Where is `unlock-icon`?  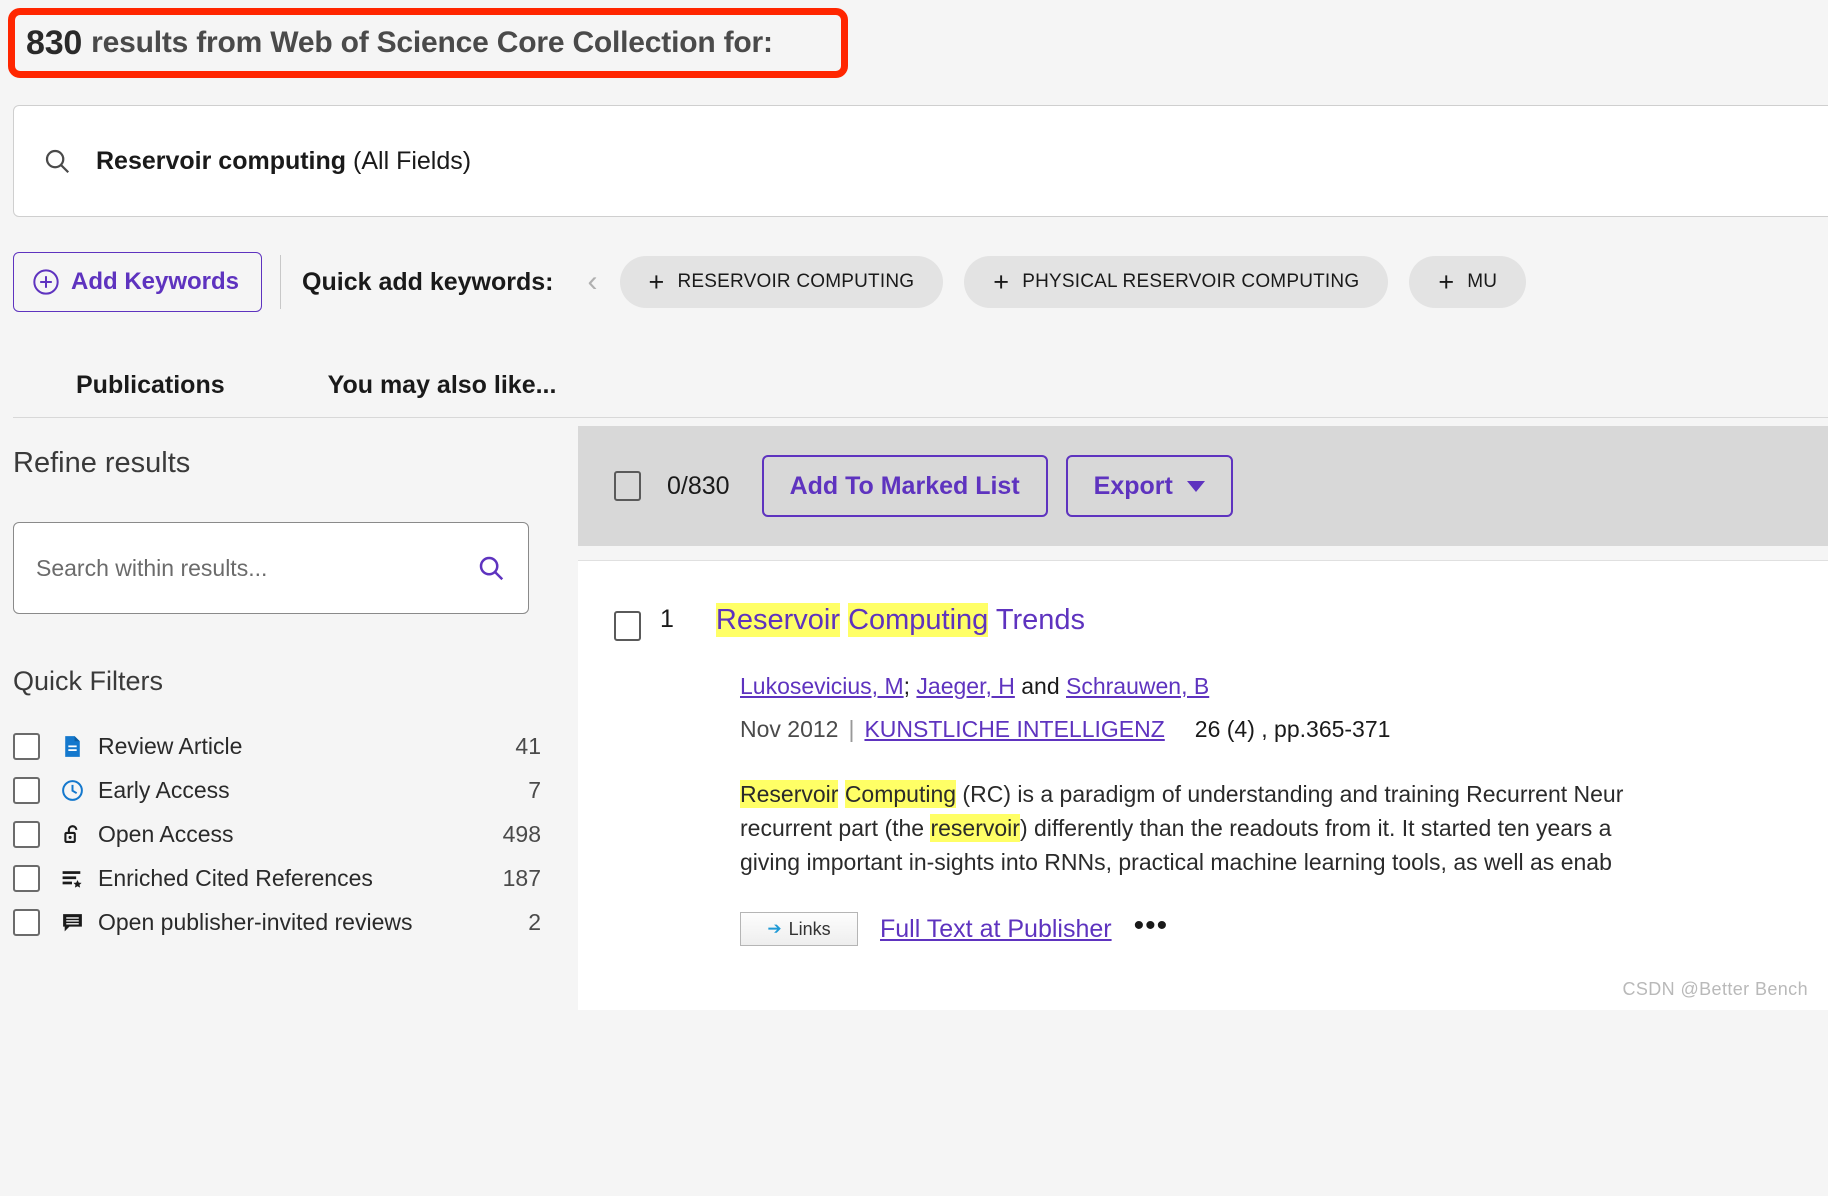 unlock-icon is located at coordinates (72, 834).